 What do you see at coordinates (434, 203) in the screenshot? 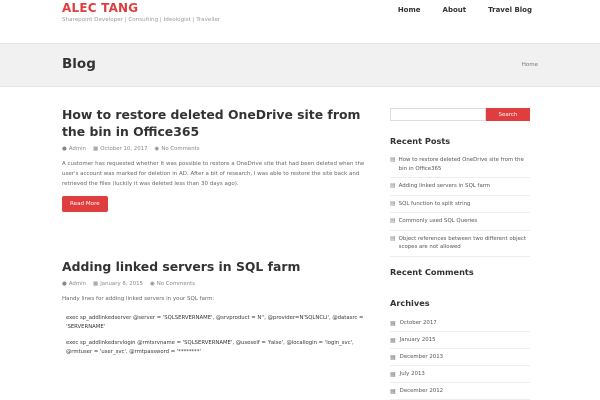
I see `recent-post-label: SQL function to split string` at bounding box center [434, 203].